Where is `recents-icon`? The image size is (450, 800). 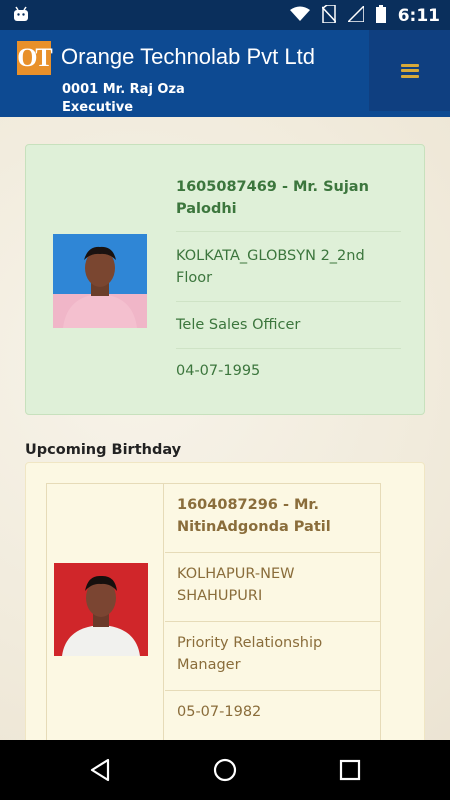
recents-icon is located at coordinates (350, 770).